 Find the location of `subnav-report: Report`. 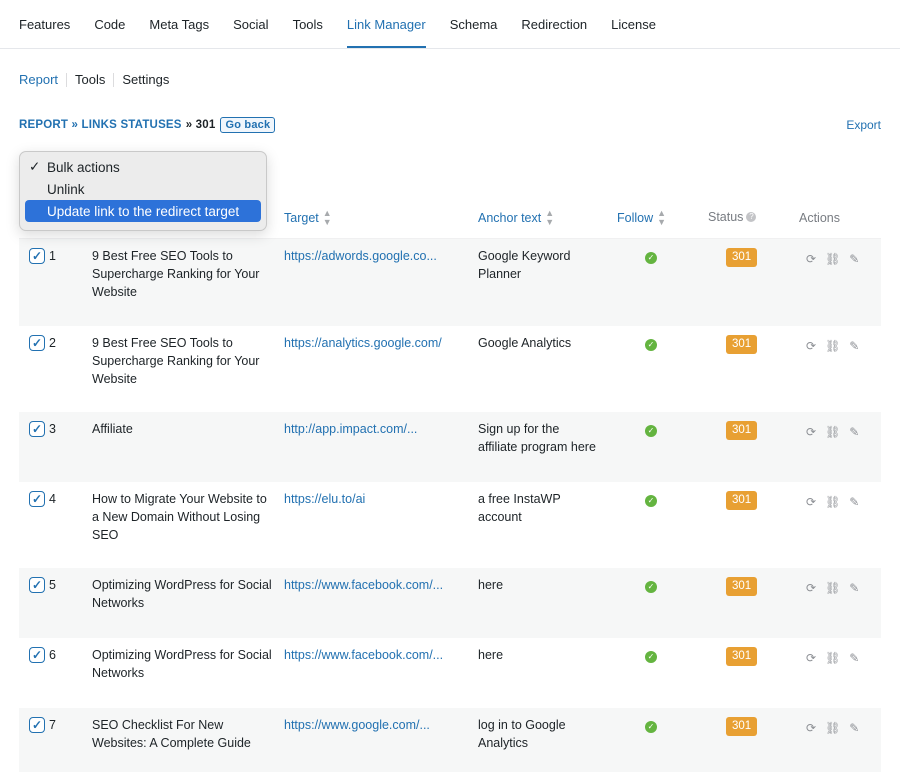

subnav-report: Report is located at coordinates (38, 79).